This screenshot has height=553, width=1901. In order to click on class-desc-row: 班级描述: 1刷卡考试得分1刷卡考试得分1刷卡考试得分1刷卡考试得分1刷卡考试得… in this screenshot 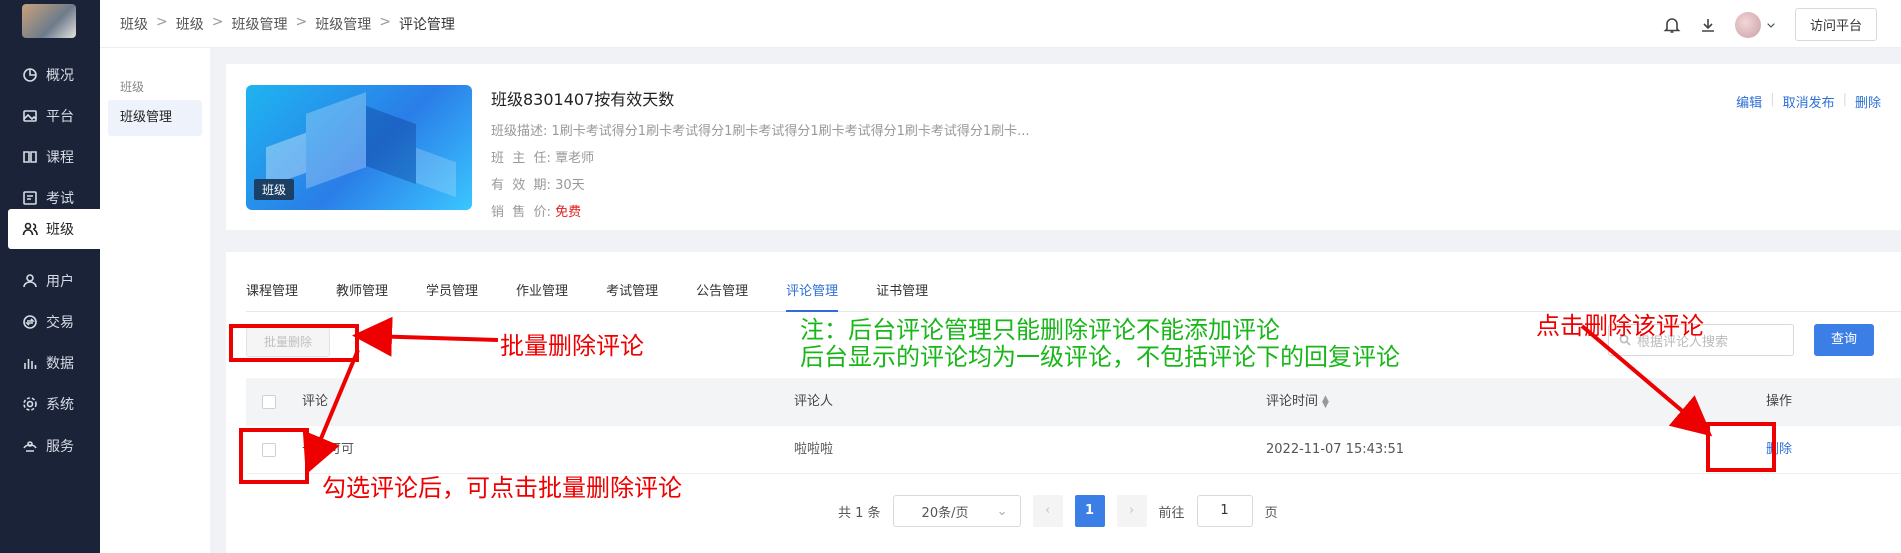, I will do `click(760, 129)`.